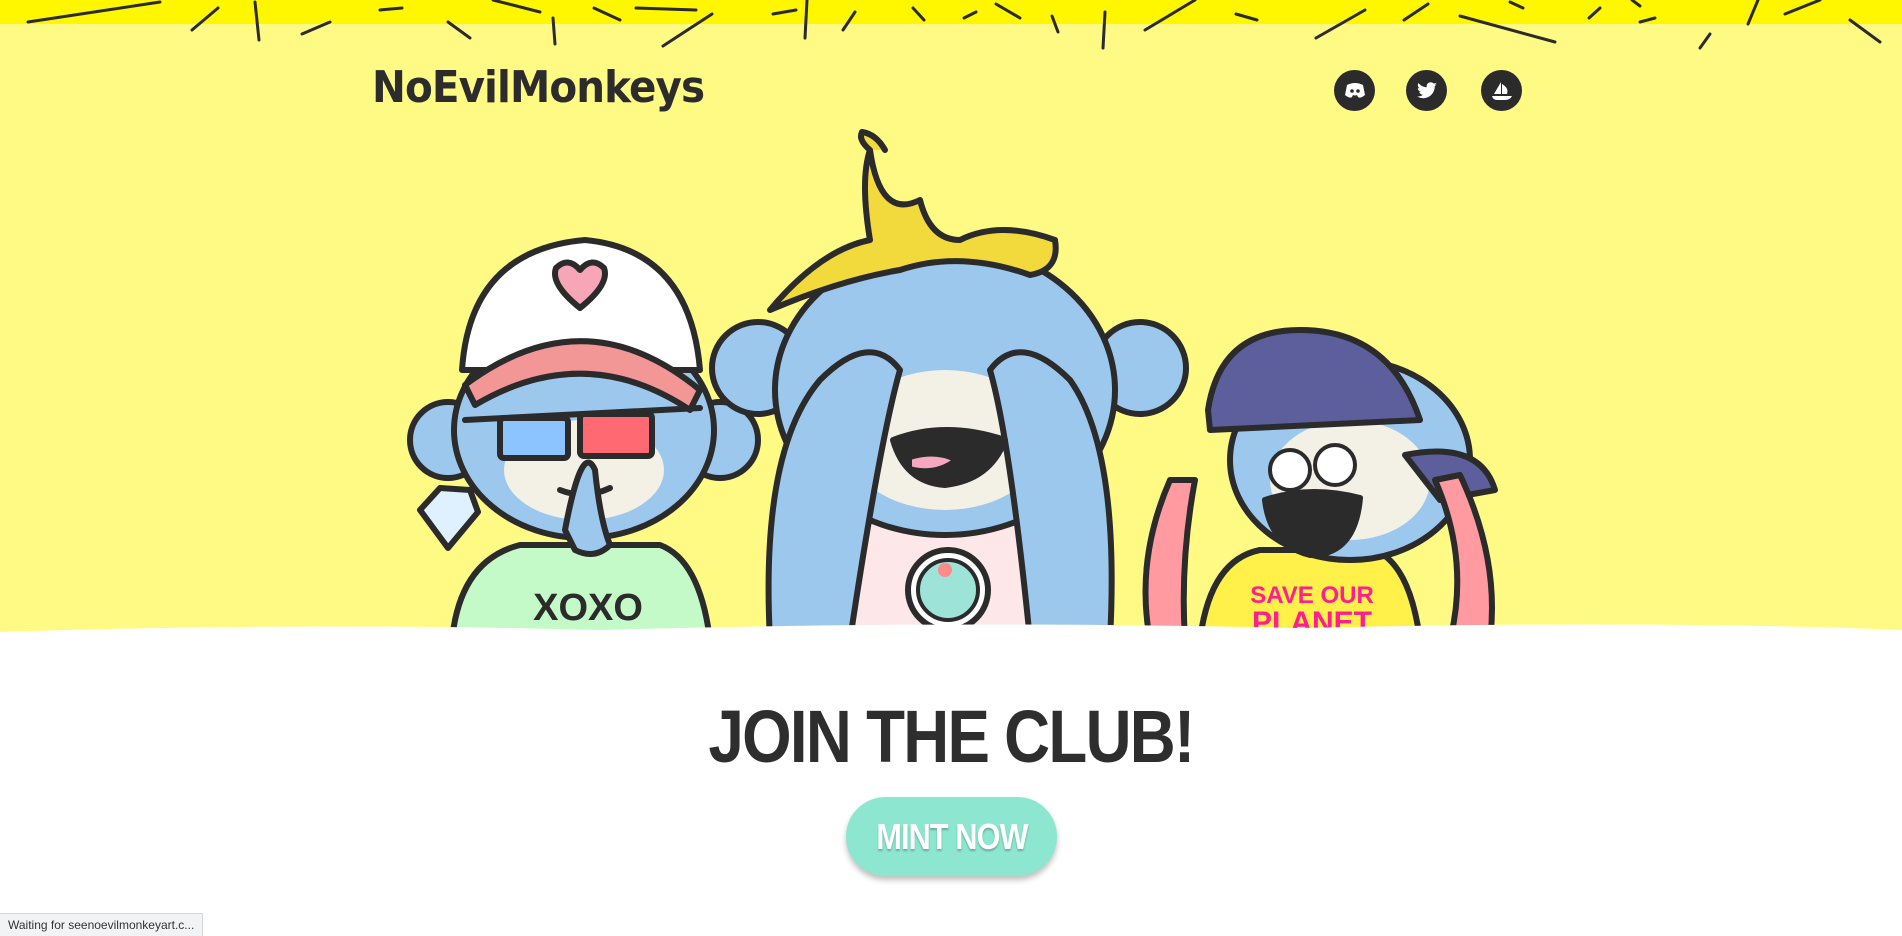 The height and width of the screenshot is (936, 1902). I want to click on monkey-middle, so click(949, 384).